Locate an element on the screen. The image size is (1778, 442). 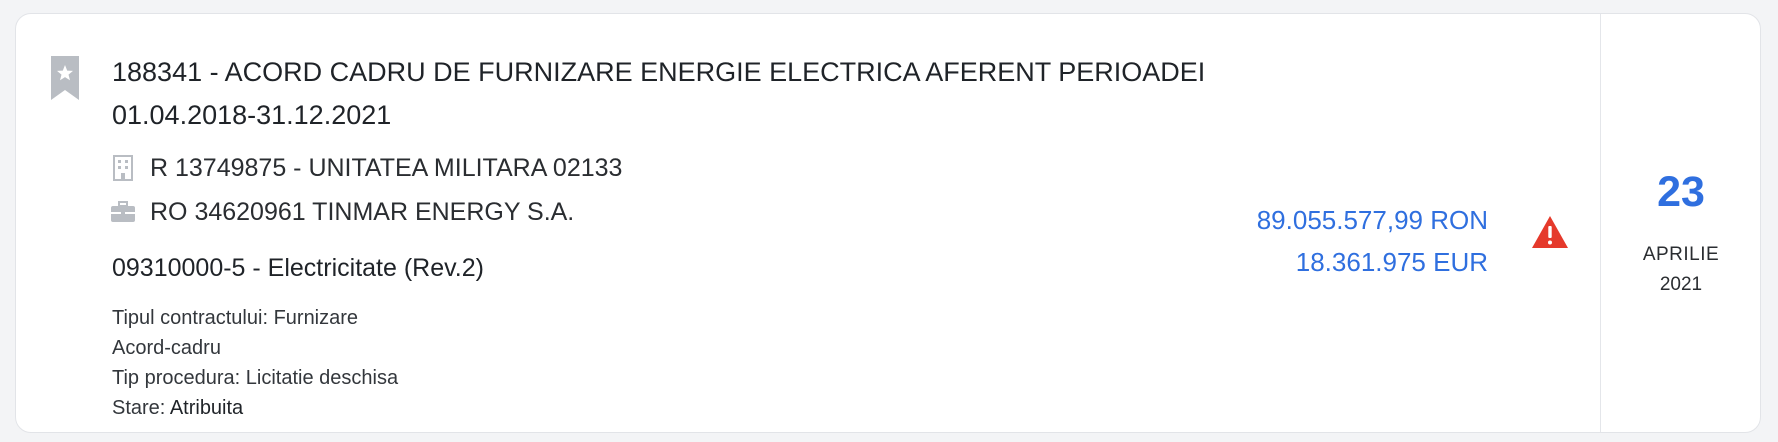
status-label: Stare: is located at coordinates (139, 408).